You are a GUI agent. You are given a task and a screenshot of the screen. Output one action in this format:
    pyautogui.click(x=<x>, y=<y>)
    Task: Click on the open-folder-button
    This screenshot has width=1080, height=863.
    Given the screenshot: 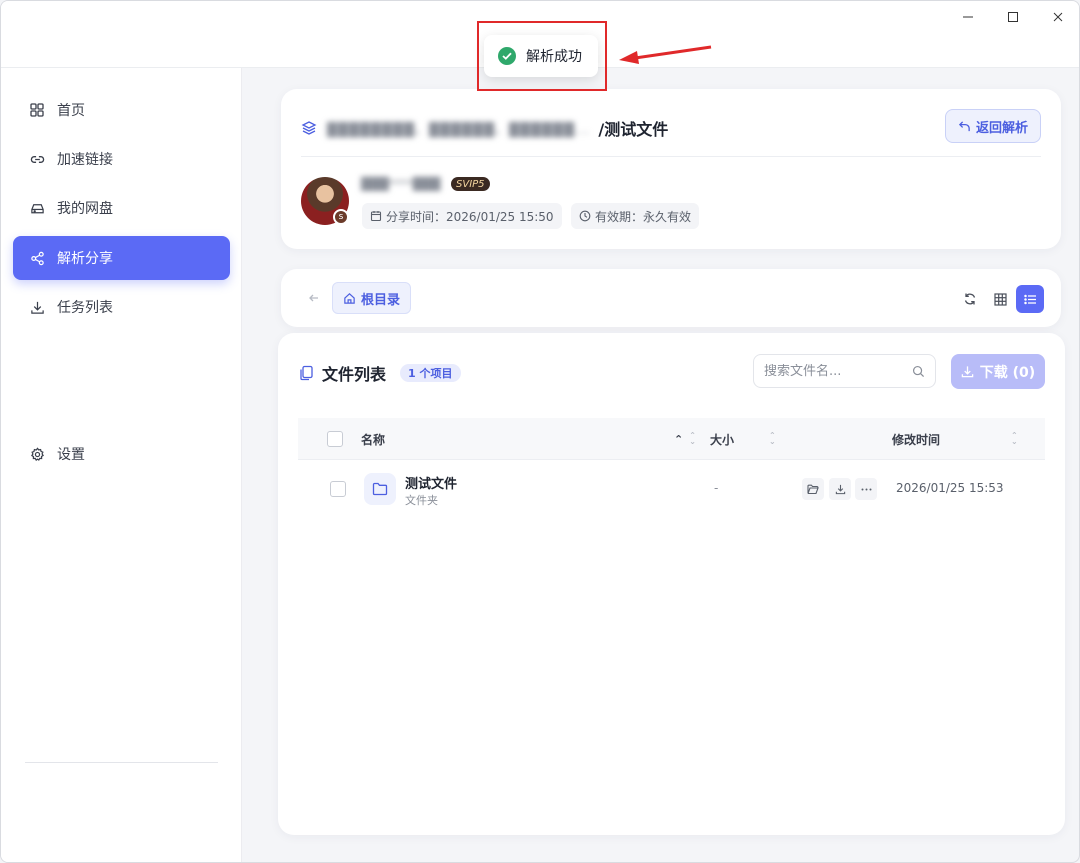 What is the action you would take?
    pyautogui.click(x=813, y=489)
    